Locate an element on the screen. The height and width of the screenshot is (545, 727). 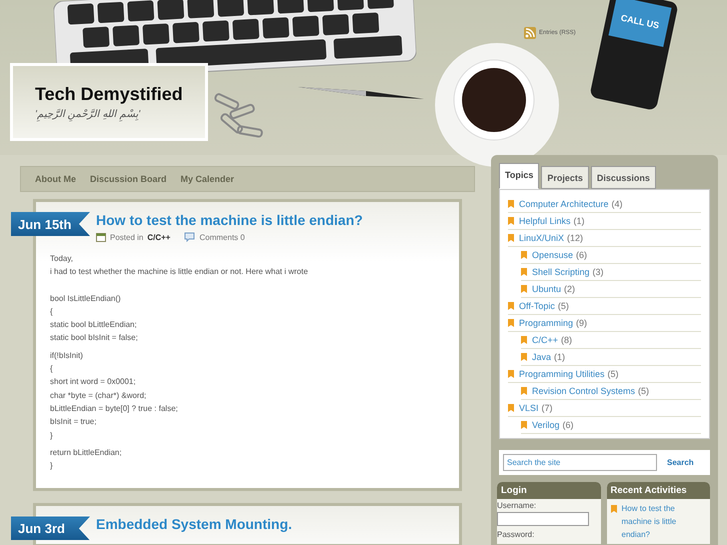
topic-count: (4) is located at coordinates (617, 204).